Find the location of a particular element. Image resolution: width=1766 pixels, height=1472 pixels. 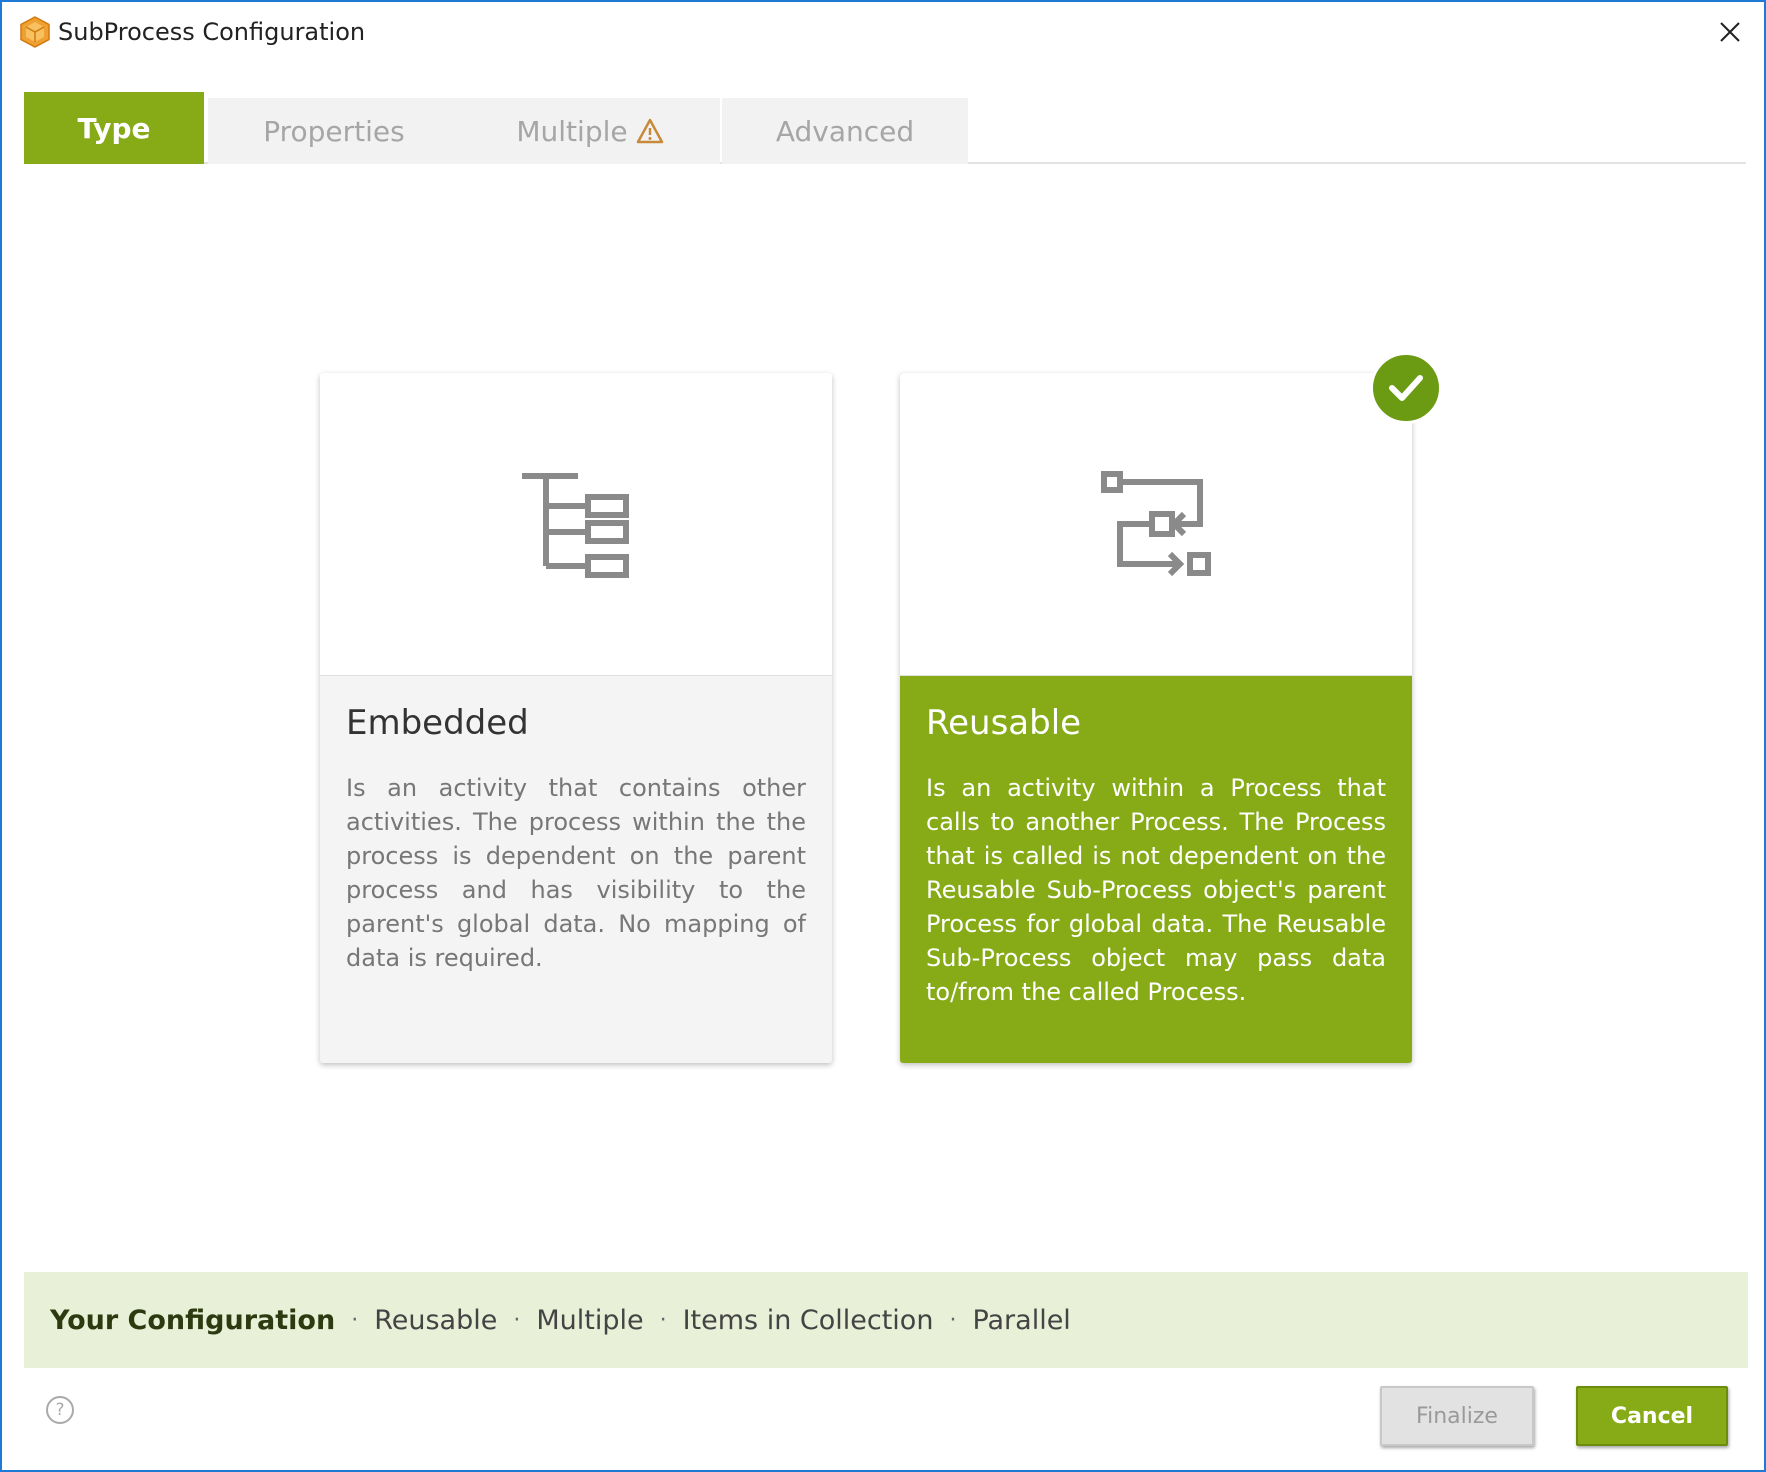

selected-check-icon is located at coordinates (1406, 388).